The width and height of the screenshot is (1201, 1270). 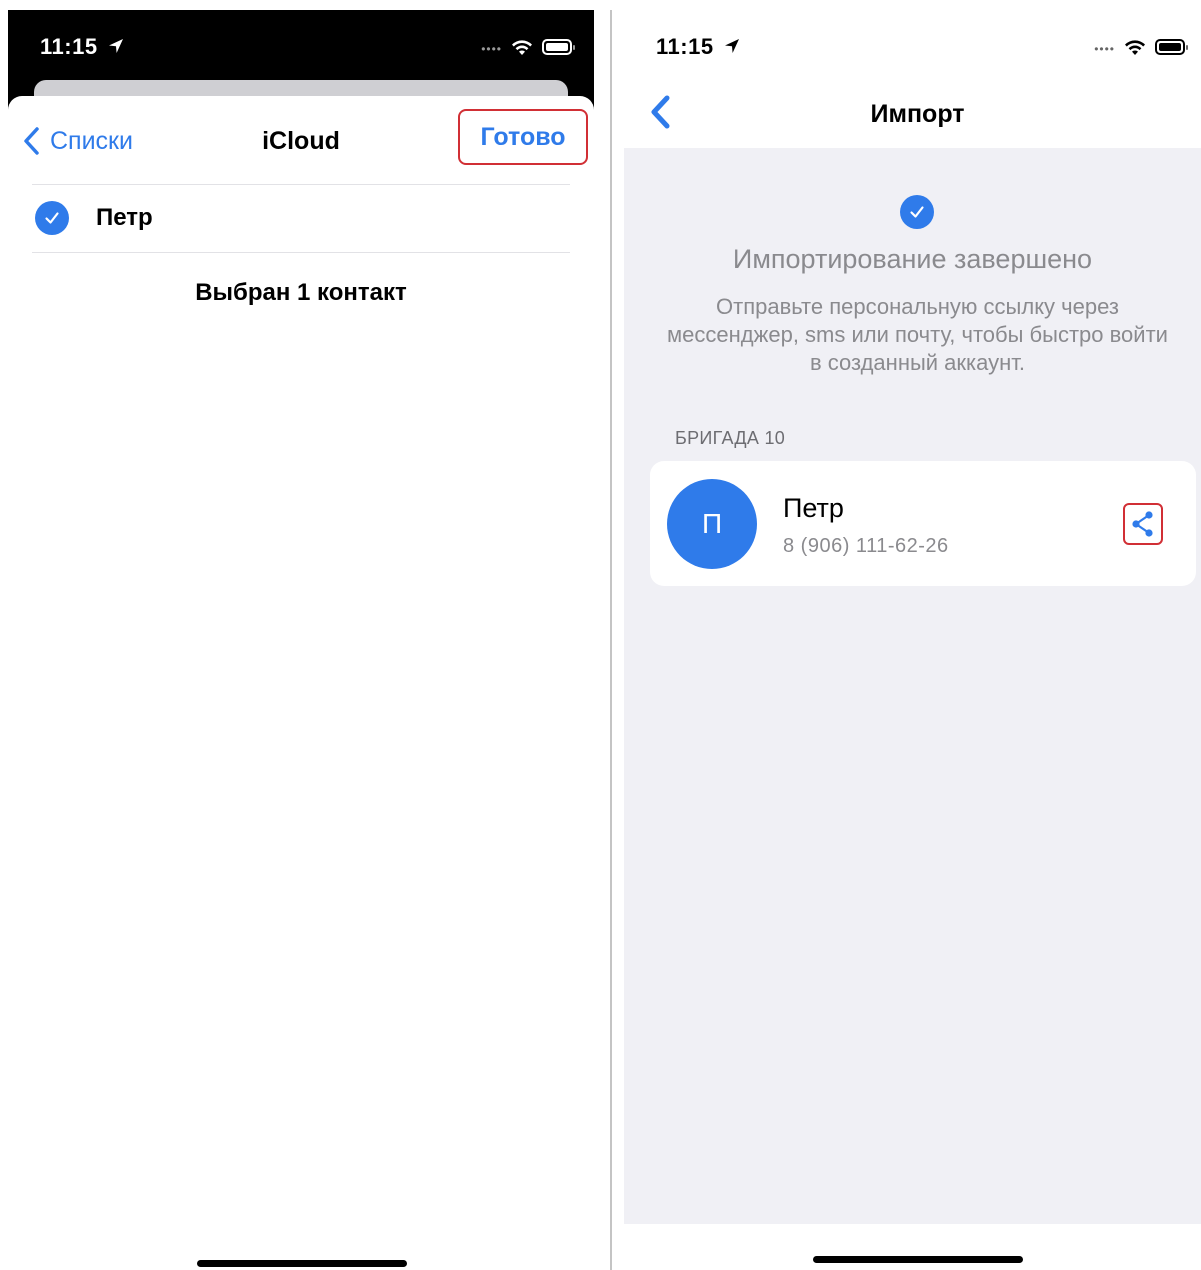 What do you see at coordinates (301, 218) in the screenshot?
I see `contact-row: Петр` at bounding box center [301, 218].